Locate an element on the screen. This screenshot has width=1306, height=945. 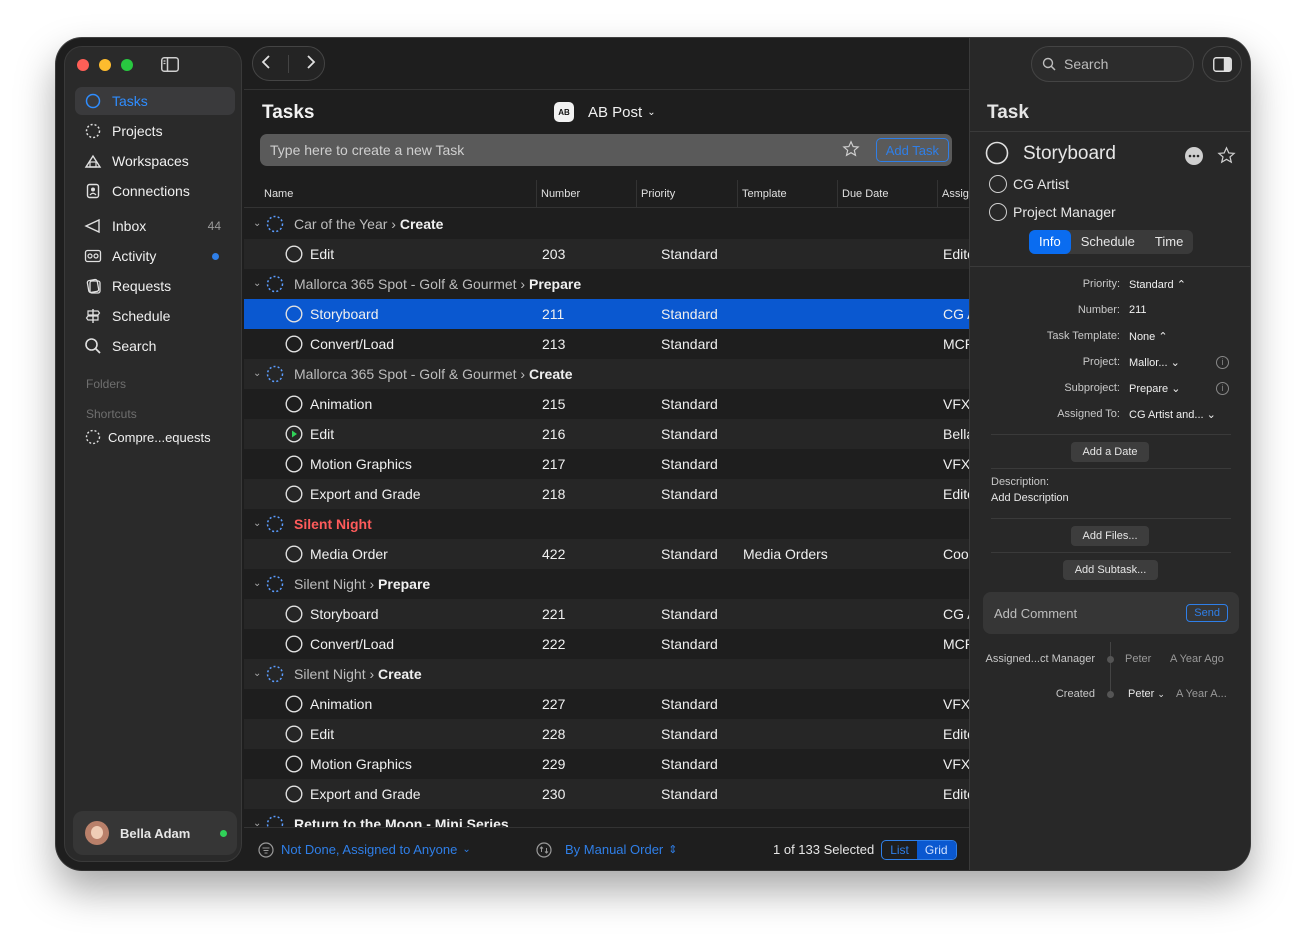
zoom-window-button is located at coordinates (127, 65).